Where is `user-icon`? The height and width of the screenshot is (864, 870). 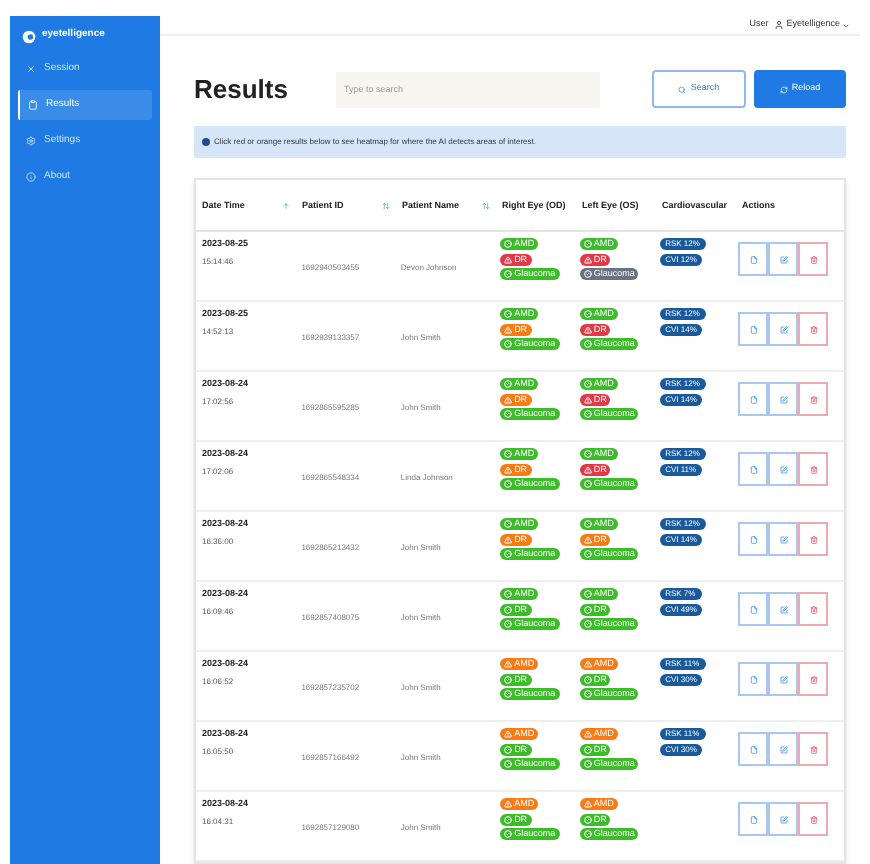 user-icon is located at coordinates (779, 25).